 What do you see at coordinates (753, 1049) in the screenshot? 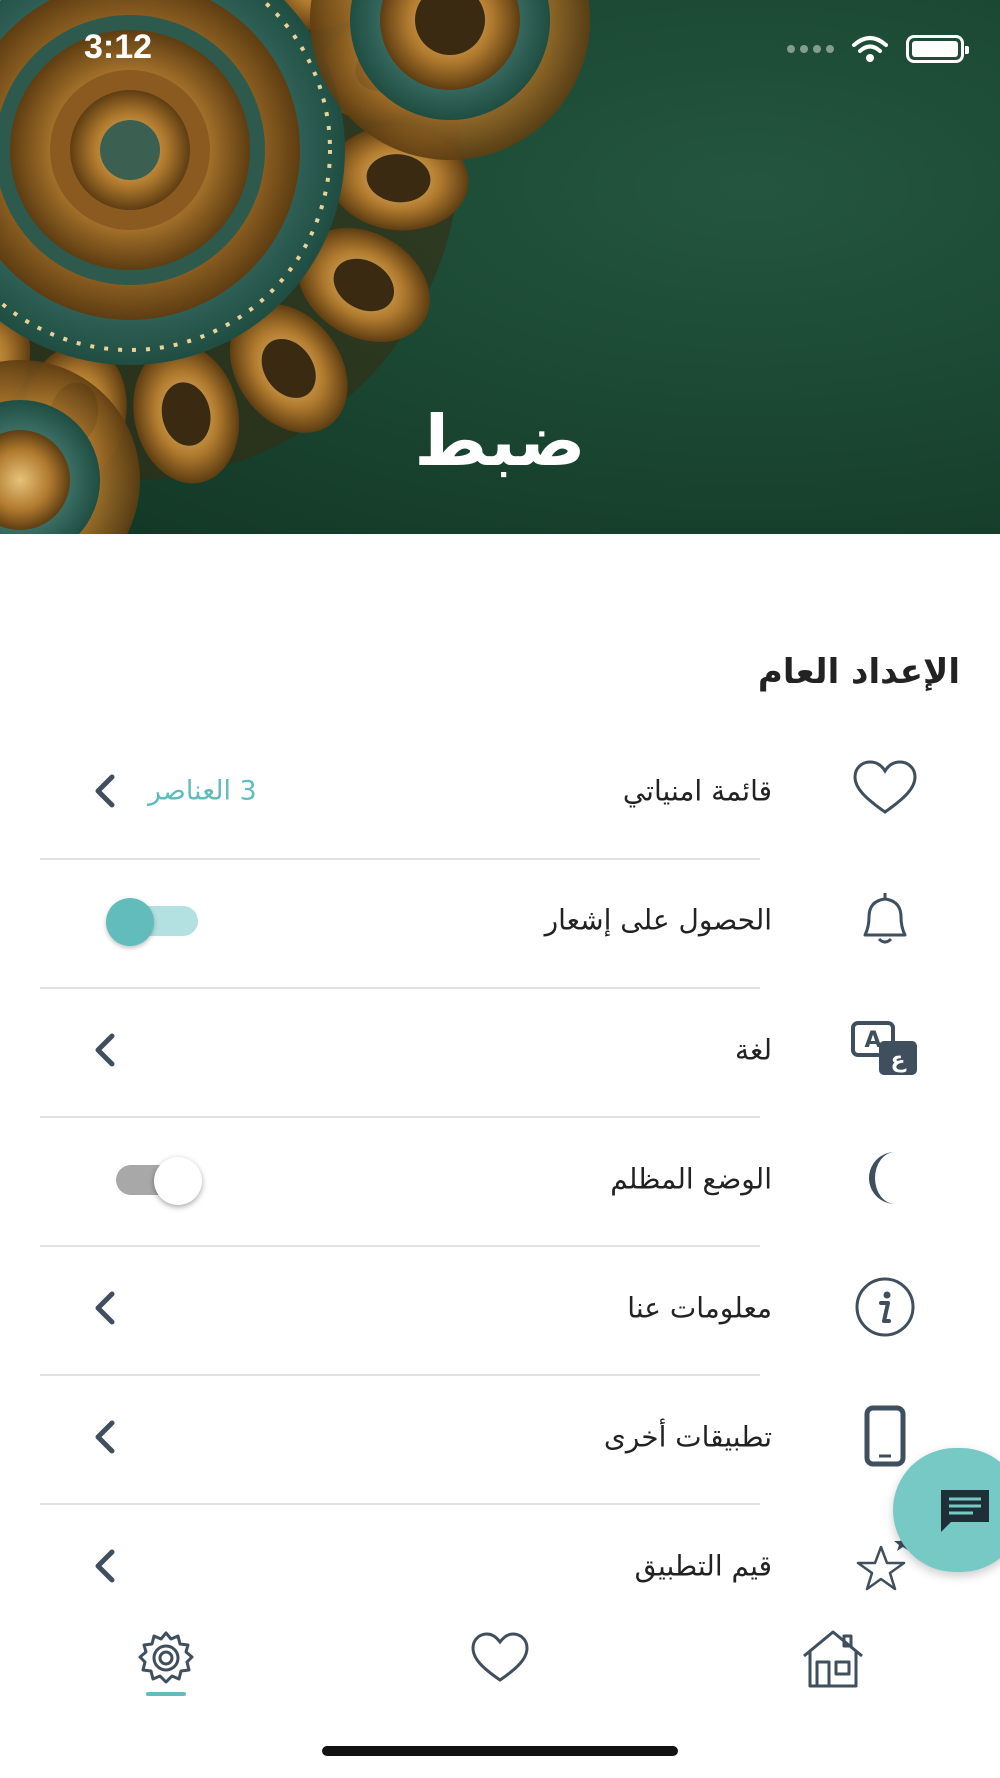
I see `row-label: لغة` at bounding box center [753, 1049].